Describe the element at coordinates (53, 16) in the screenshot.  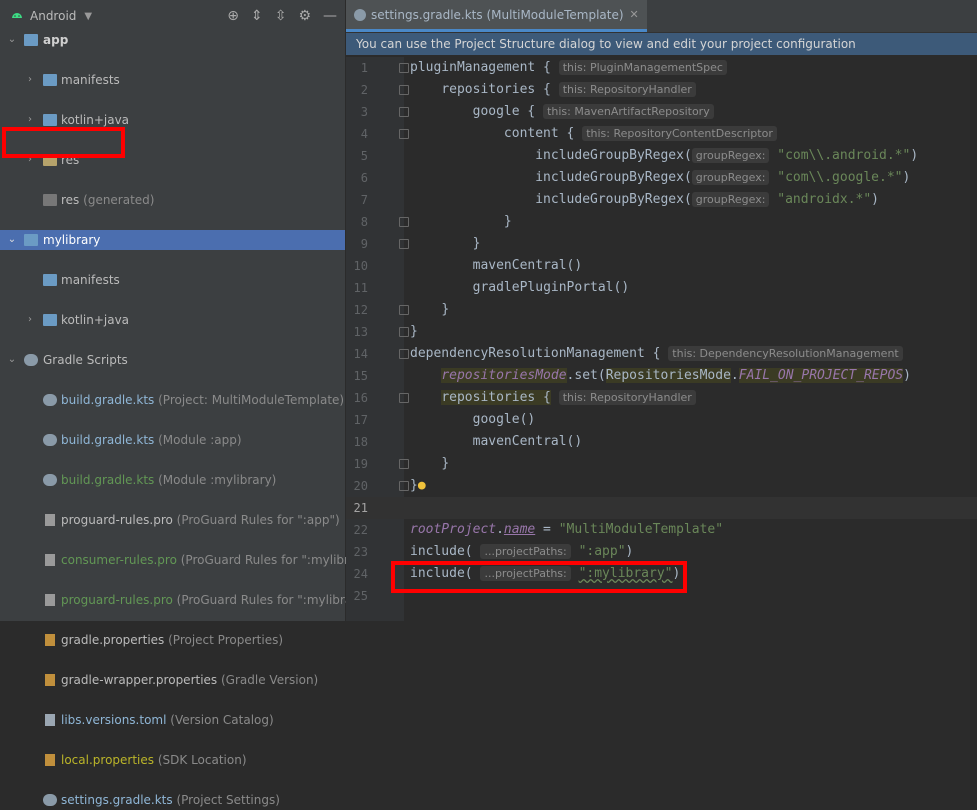
I see `view-selector: Android` at that location.